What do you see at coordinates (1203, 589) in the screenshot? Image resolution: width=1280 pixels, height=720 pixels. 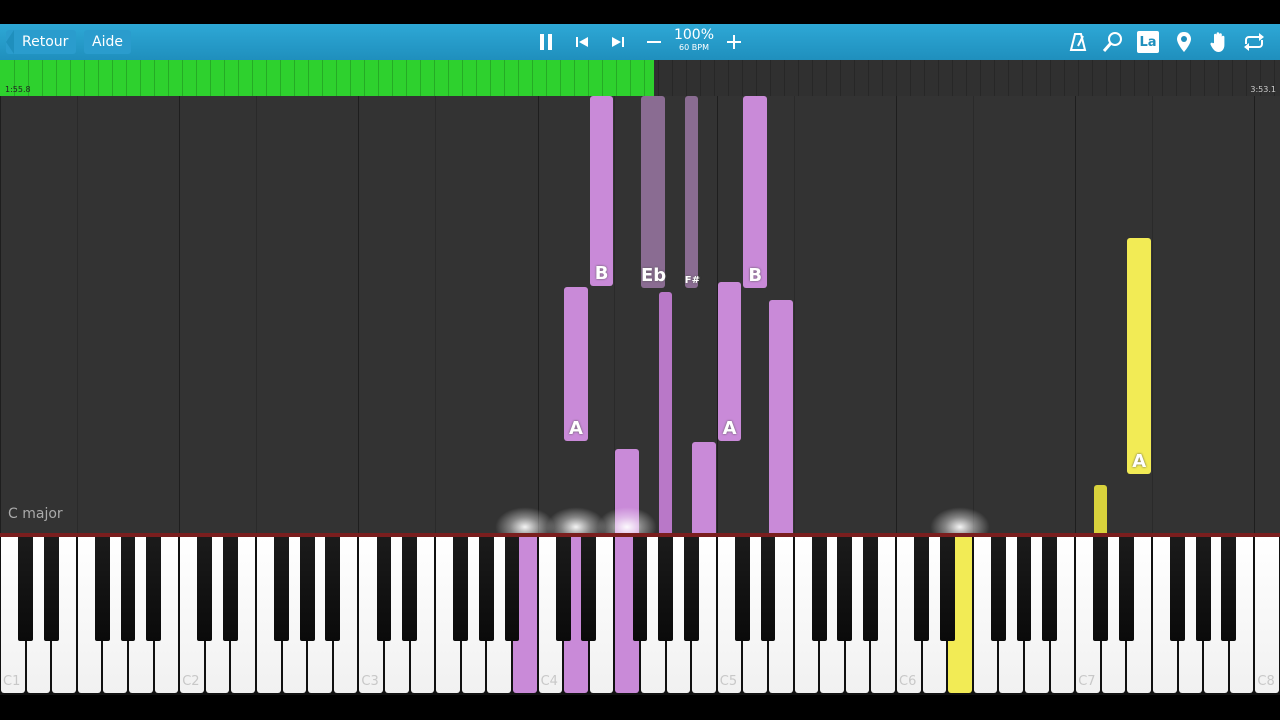 I see `black-key-G#7` at bounding box center [1203, 589].